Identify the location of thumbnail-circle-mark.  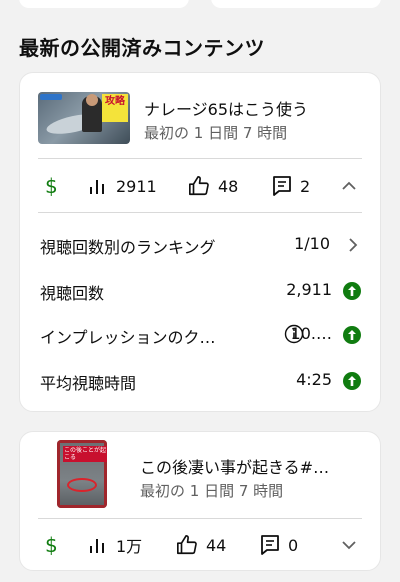
(82, 485).